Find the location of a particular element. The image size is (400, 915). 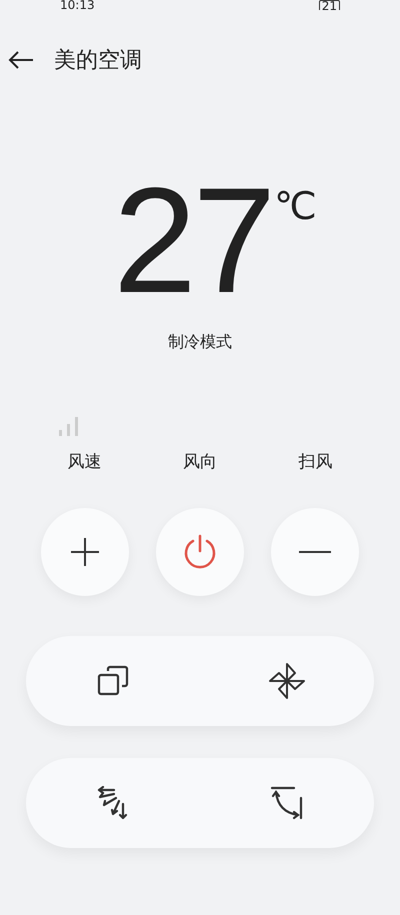

temperature-unit: ℃ is located at coordinates (295, 206).